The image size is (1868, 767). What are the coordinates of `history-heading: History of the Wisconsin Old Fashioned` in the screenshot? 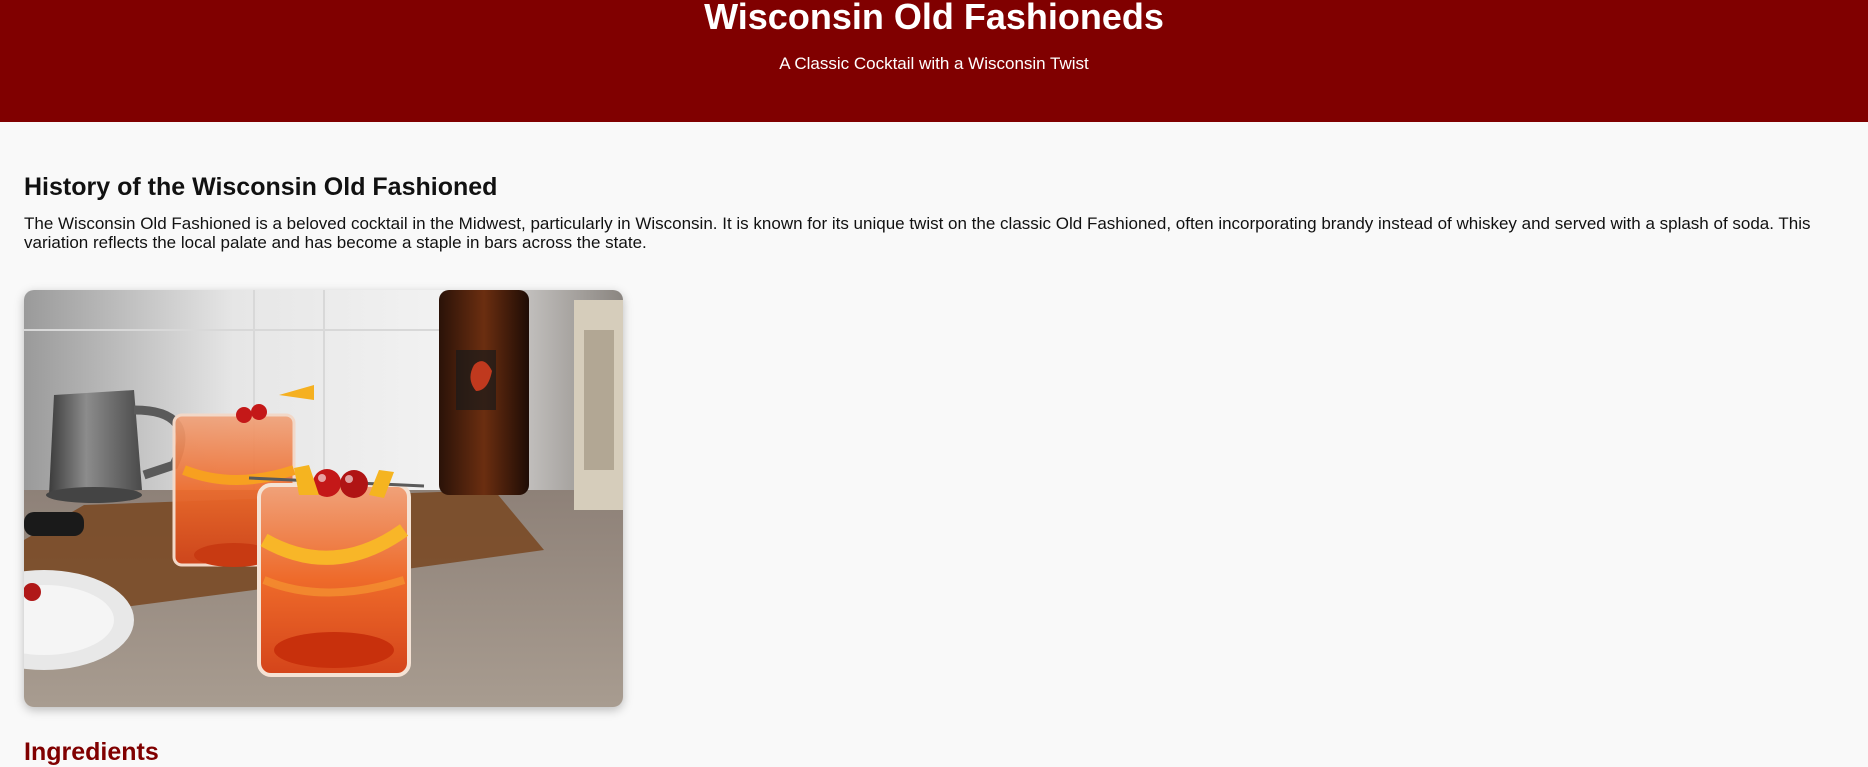 It's located at (261, 187).